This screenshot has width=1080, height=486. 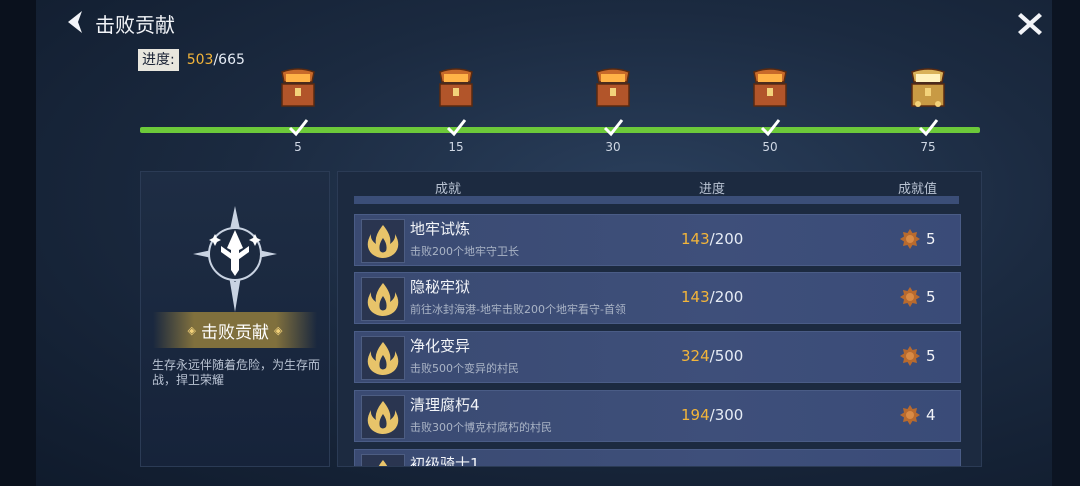 What do you see at coordinates (657, 416) in the screenshot?
I see `achievement-row: 清理腐朽4 击败300个博克村腐朽的村民 194/300 4` at bounding box center [657, 416].